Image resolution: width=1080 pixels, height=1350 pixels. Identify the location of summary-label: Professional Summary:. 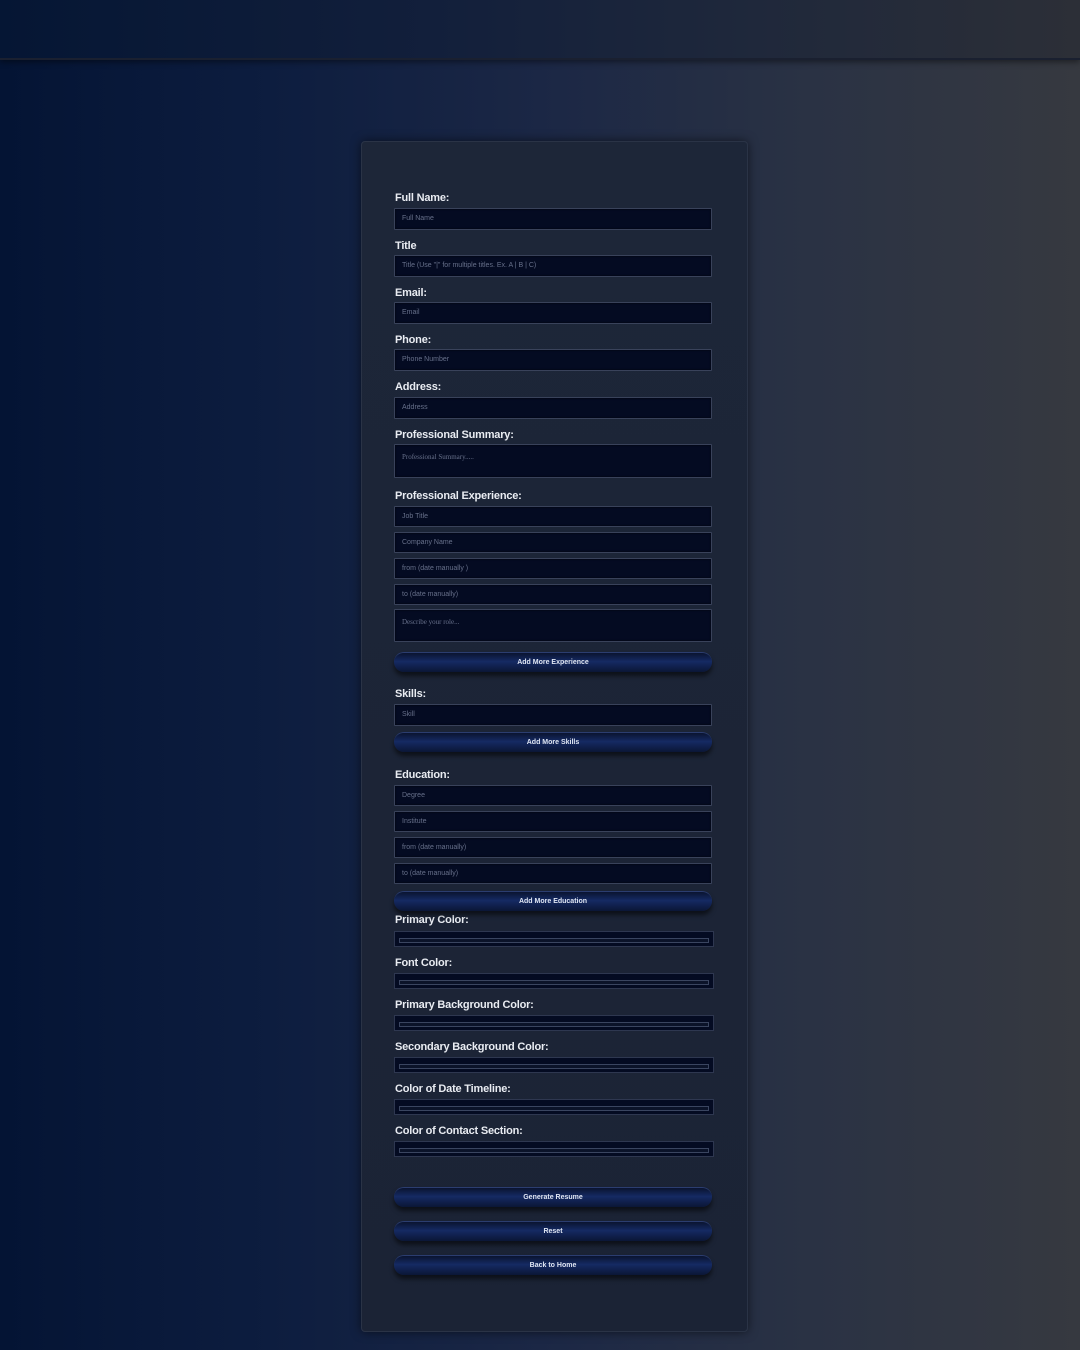
(454, 435).